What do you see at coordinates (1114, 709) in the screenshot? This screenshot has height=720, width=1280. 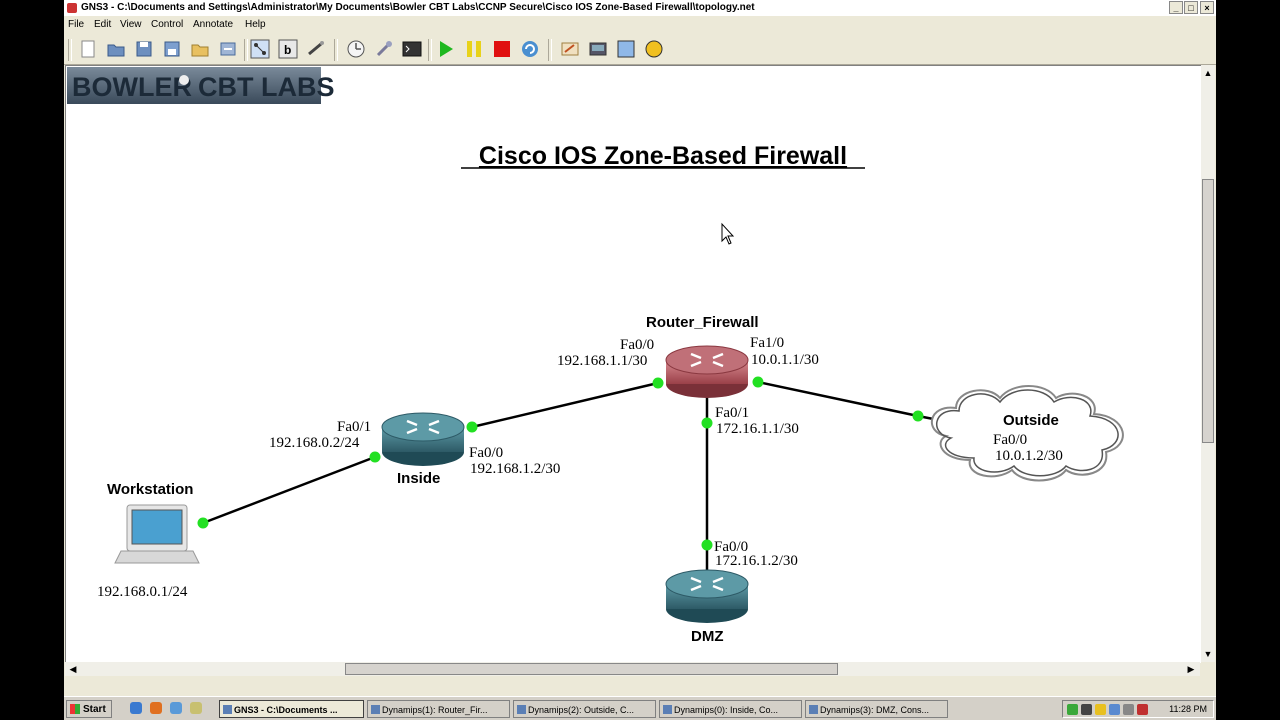 I see `connection-tray-icon` at bounding box center [1114, 709].